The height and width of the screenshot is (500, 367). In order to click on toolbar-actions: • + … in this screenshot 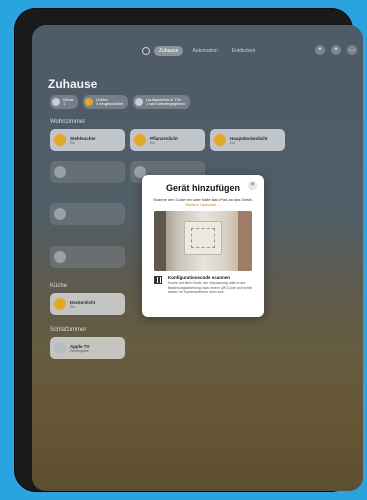, I will do `click(336, 50)`.